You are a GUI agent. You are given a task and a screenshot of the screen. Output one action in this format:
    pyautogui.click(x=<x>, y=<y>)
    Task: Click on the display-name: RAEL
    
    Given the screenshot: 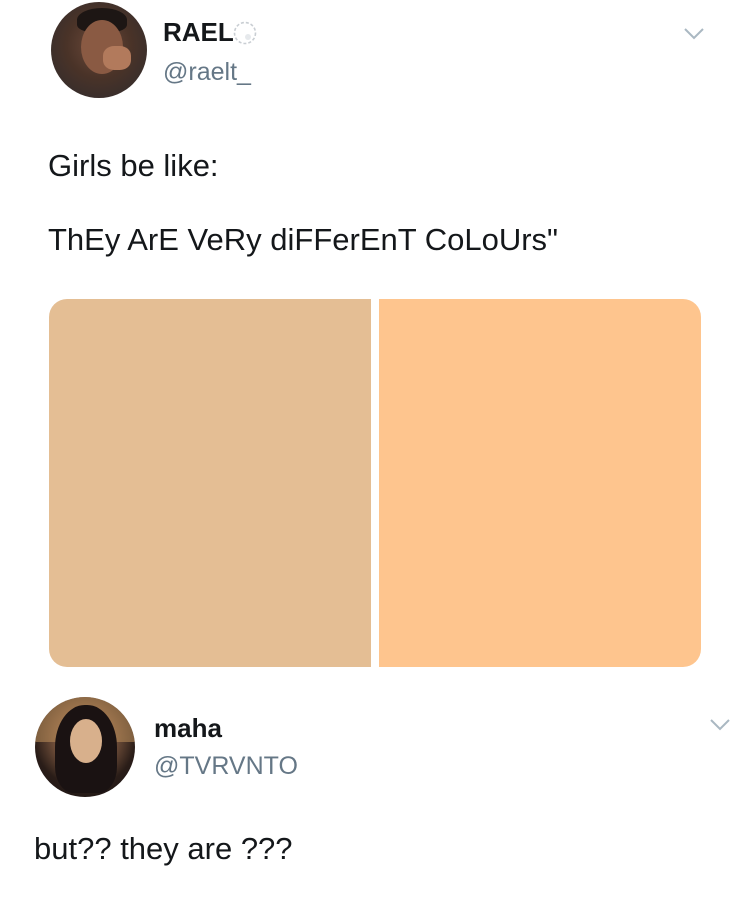 What is the action you would take?
    pyautogui.click(x=198, y=32)
    